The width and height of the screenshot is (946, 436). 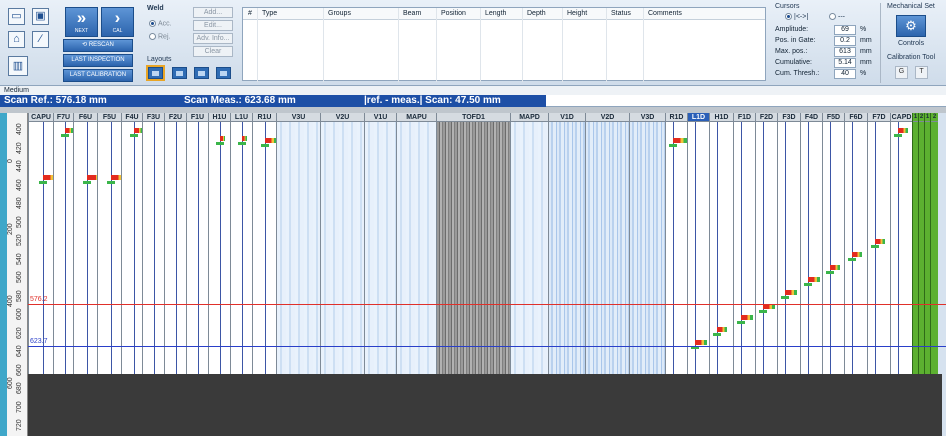 I want to click on channel-header: F3U, so click(x=153, y=117).